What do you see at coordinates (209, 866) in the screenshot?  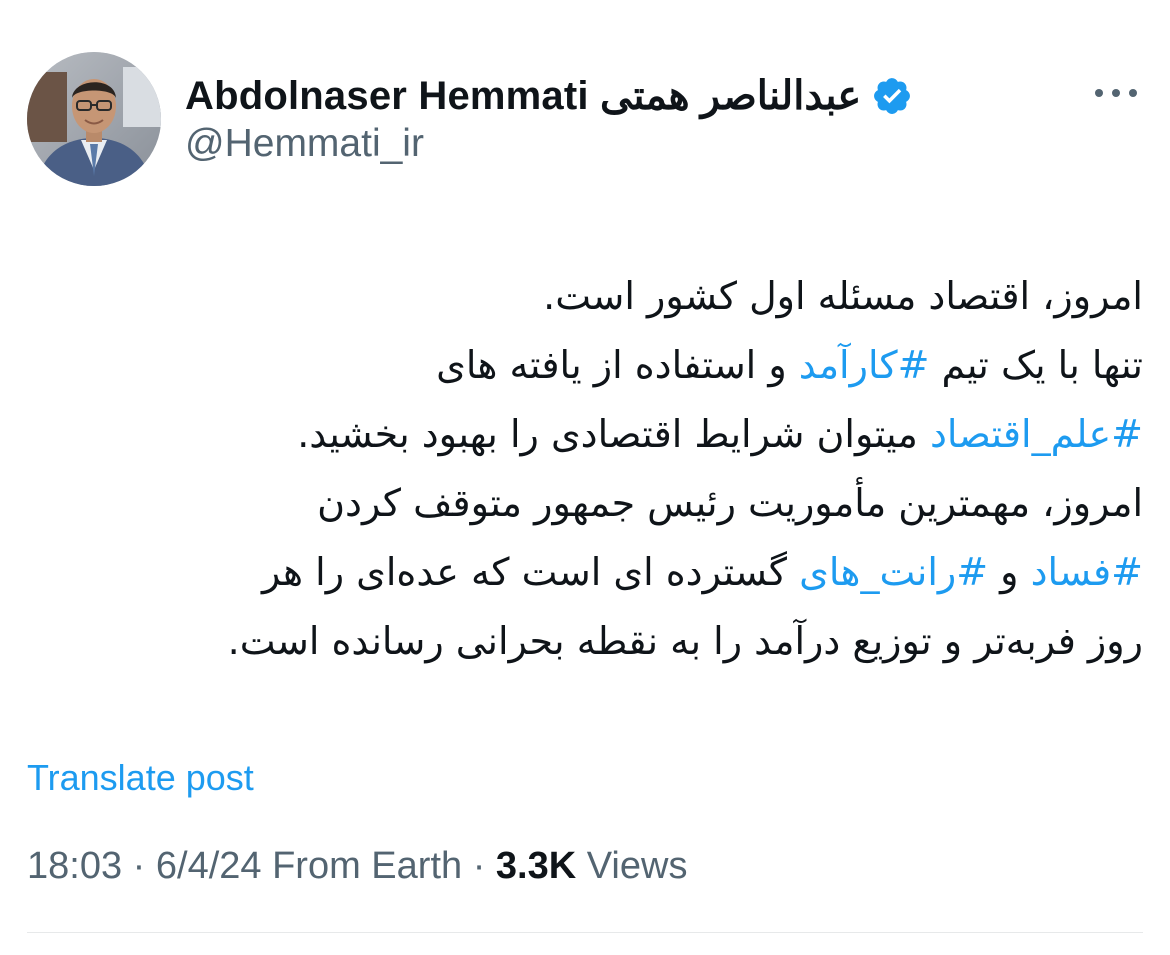 I see `post-date: 6/4/24` at bounding box center [209, 866].